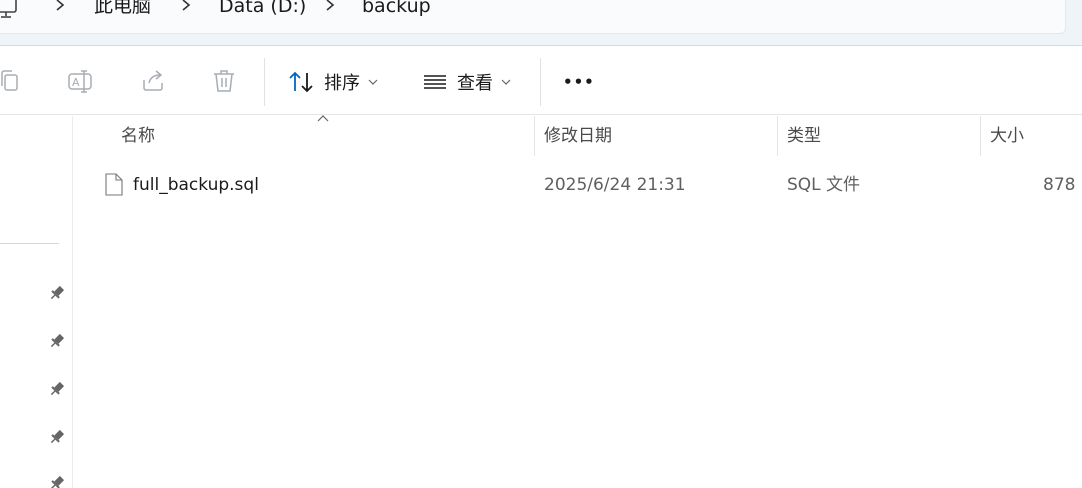 Image resolution: width=1082 pixels, height=488 pixels. I want to click on nav-divider, so click(29, 243).